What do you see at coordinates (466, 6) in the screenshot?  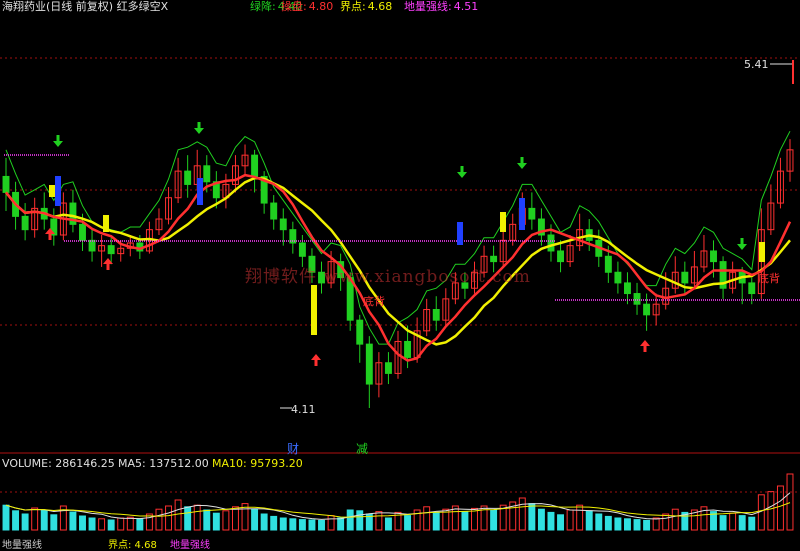 I see `indicator-value: 4.51` at bounding box center [466, 6].